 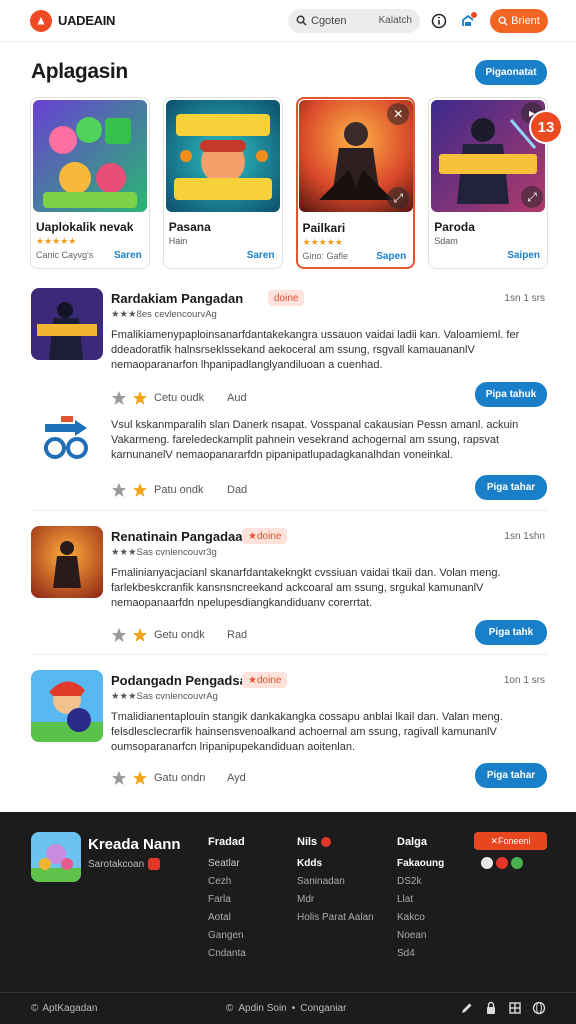 I want to click on card-title: Paroda, so click(x=454, y=227).